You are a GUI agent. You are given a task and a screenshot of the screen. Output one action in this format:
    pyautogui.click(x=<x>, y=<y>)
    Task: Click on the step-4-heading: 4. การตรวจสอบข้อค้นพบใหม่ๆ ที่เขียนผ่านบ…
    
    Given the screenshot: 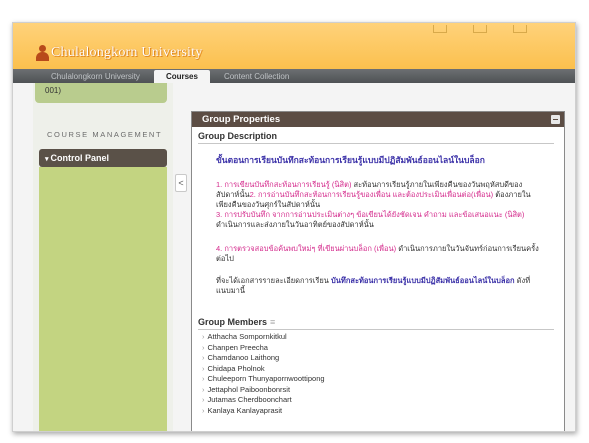 What is the action you would take?
    pyautogui.click(x=294, y=248)
    